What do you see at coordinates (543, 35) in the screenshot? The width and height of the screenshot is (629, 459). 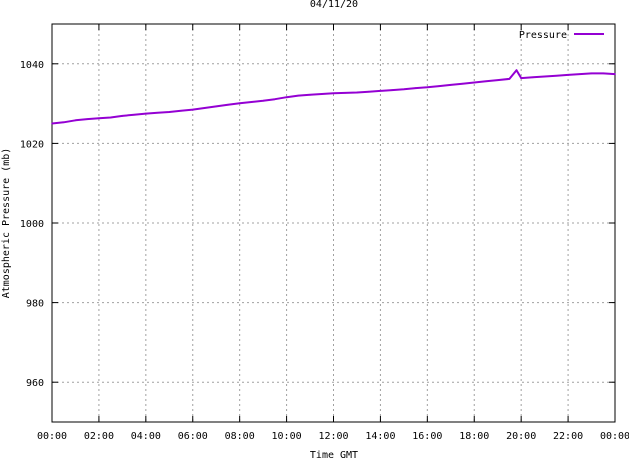 I see `legend-label-pressure: Pressure` at bounding box center [543, 35].